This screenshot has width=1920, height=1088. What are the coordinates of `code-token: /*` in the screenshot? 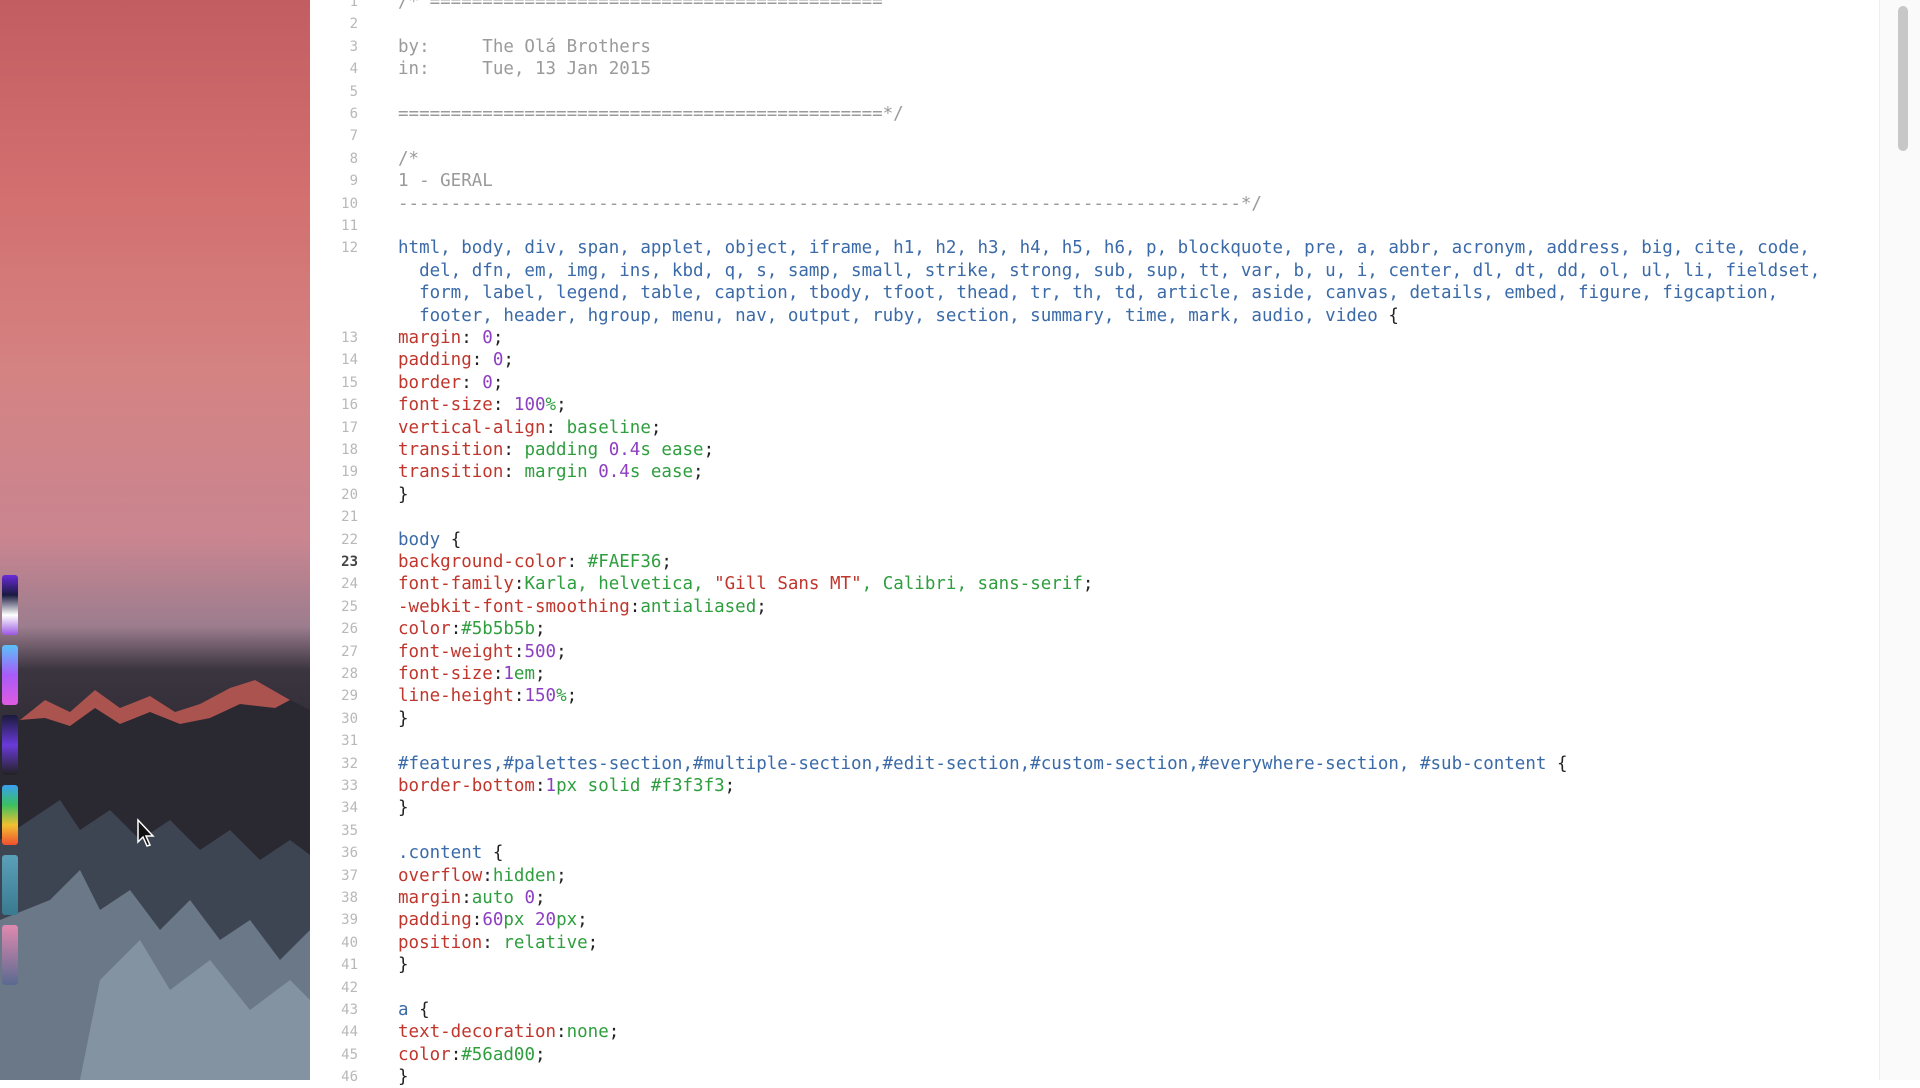 It's located at (409, 158).